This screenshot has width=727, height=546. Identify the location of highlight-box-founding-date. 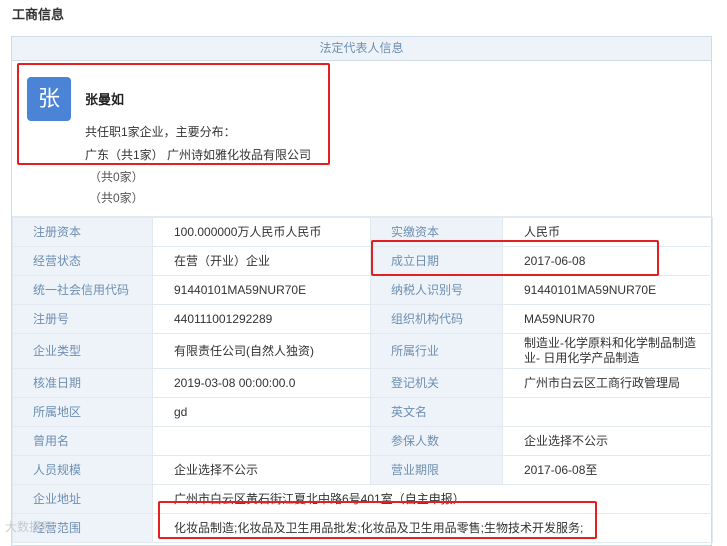
(515, 258).